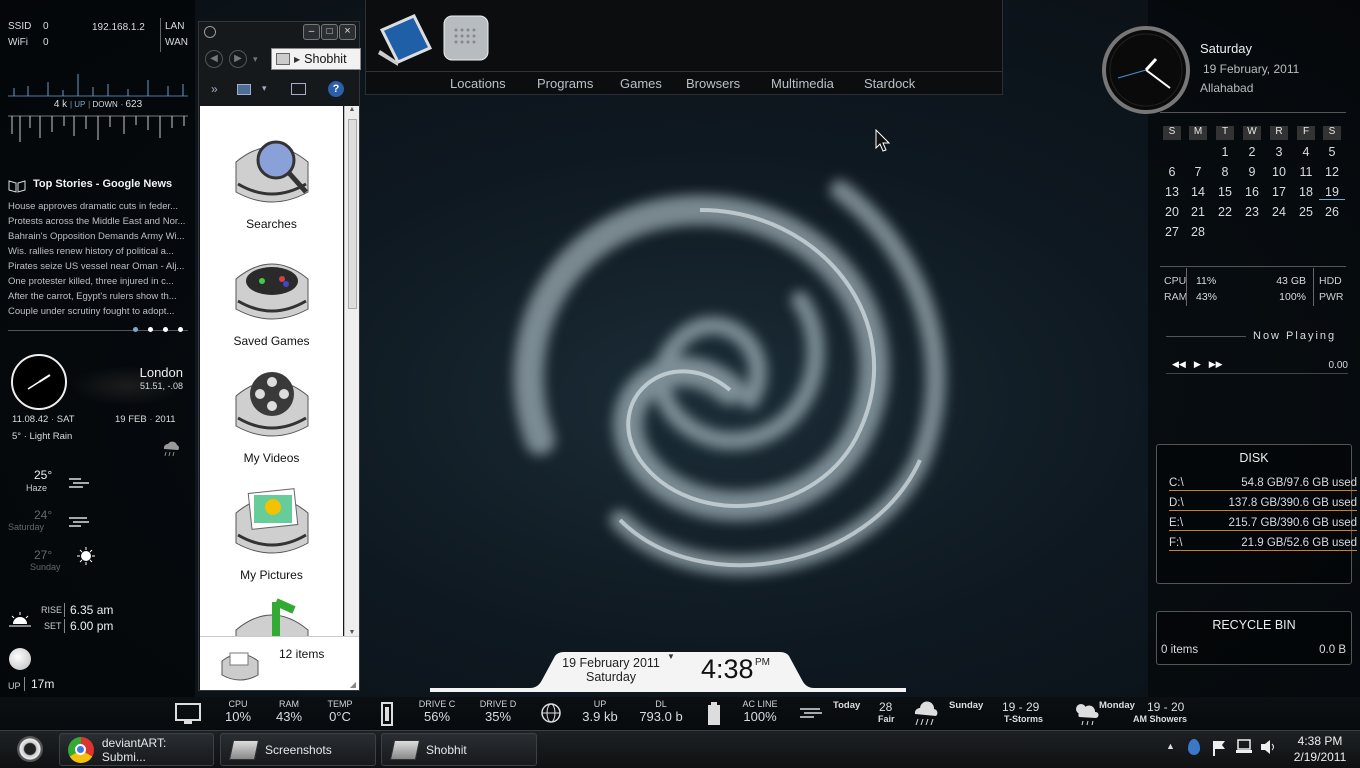 This screenshot has width=1360, height=768. I want to click on calendar-day: 13, so click(1172, 192).